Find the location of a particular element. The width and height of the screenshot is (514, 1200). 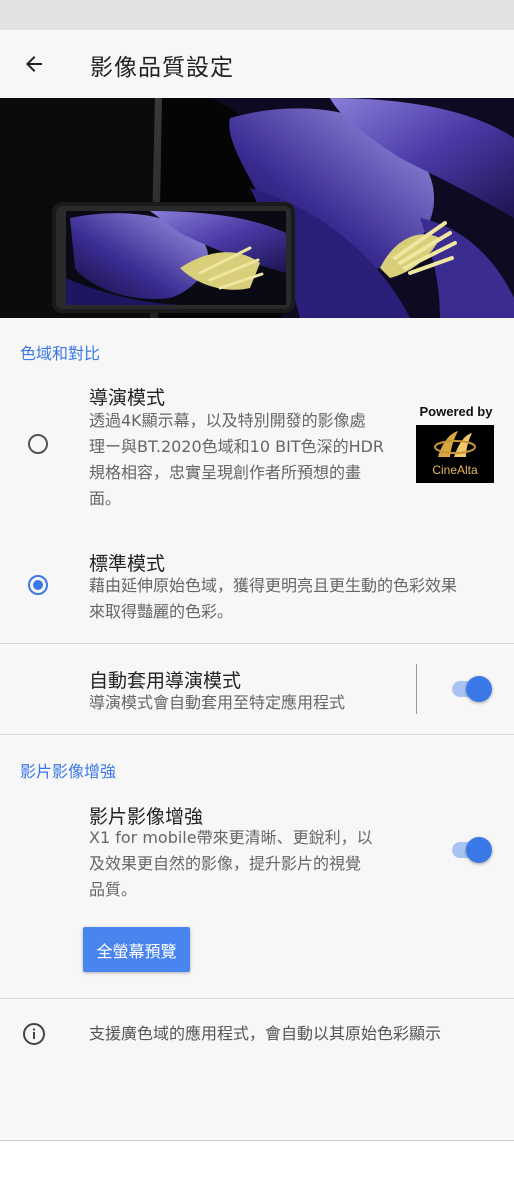

section-header-video: 影片影像增強 is located at coordinates (68, 771).